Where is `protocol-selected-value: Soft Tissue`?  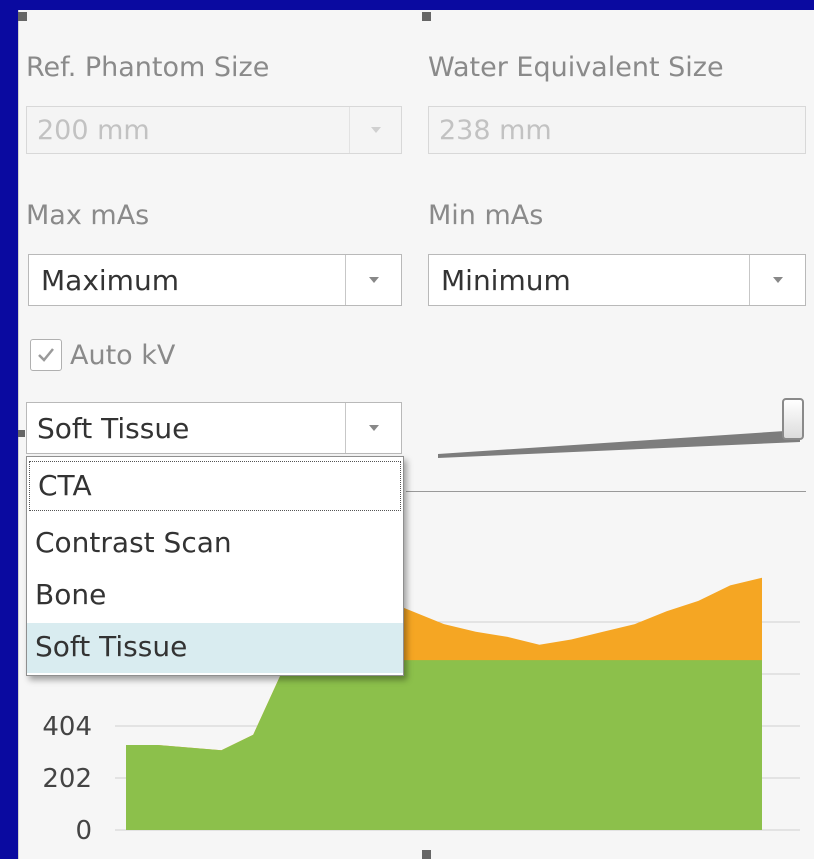
protocol-selected-value: Soft Tissue is located at coordinates (113, 428).